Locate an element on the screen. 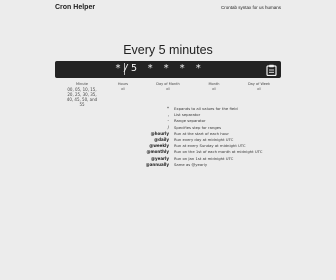 The image size is (336, 280). legend-key: @hourly is located at coordinates (159, 133).